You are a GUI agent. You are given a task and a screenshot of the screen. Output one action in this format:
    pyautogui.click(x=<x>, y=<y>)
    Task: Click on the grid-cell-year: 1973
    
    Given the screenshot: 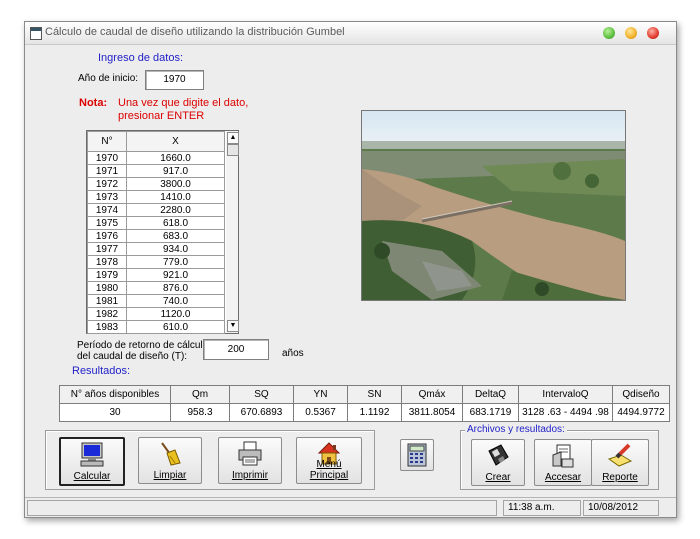 What is the action you would take?
    pyautogui.click(x=107, y=197)
    